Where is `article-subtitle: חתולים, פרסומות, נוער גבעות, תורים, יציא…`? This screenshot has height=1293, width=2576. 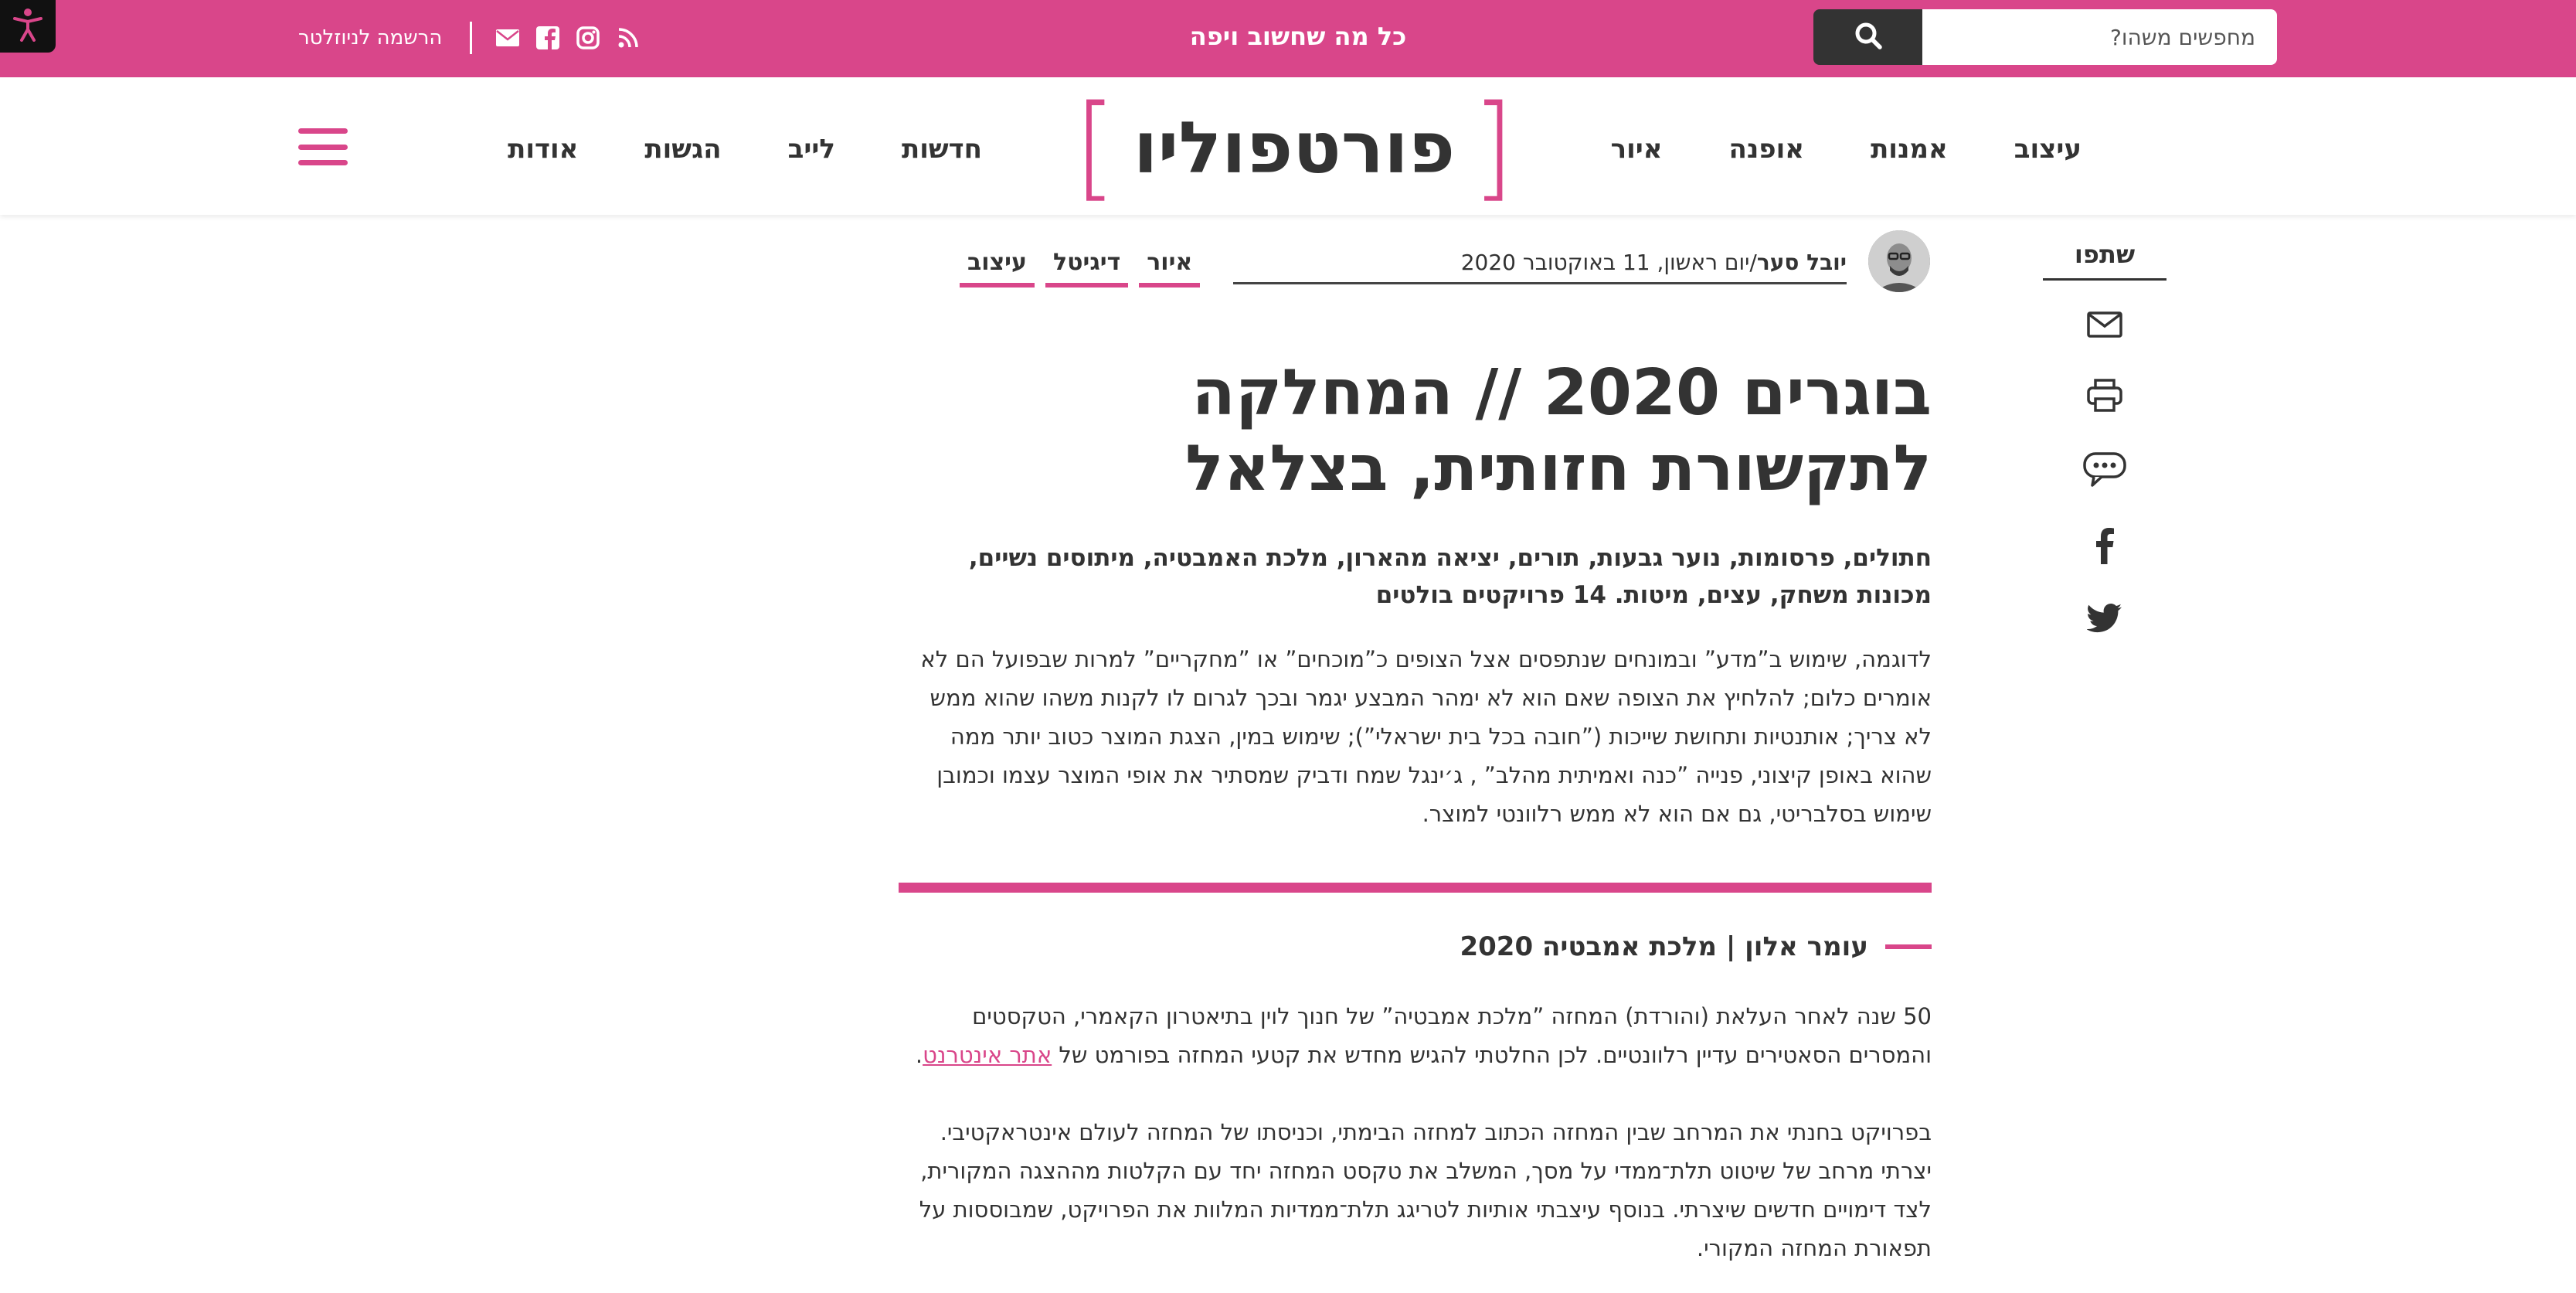 article-subtitle: חתולים, פרסומות, נוער גבעות, תורים, יציא… is located at coordinates (1450, 576).